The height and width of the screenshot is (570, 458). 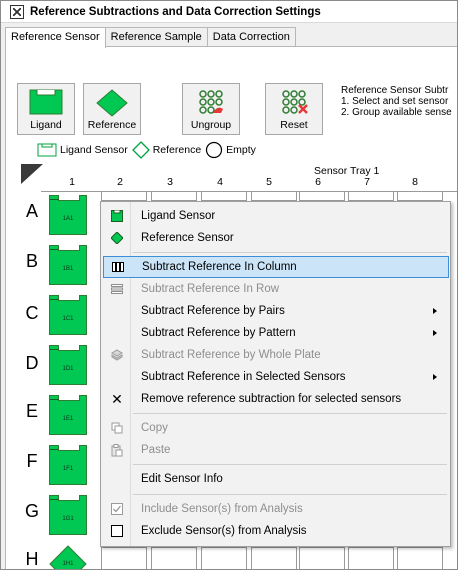 I want to click on cell-H8, so click(x=420, y=558).